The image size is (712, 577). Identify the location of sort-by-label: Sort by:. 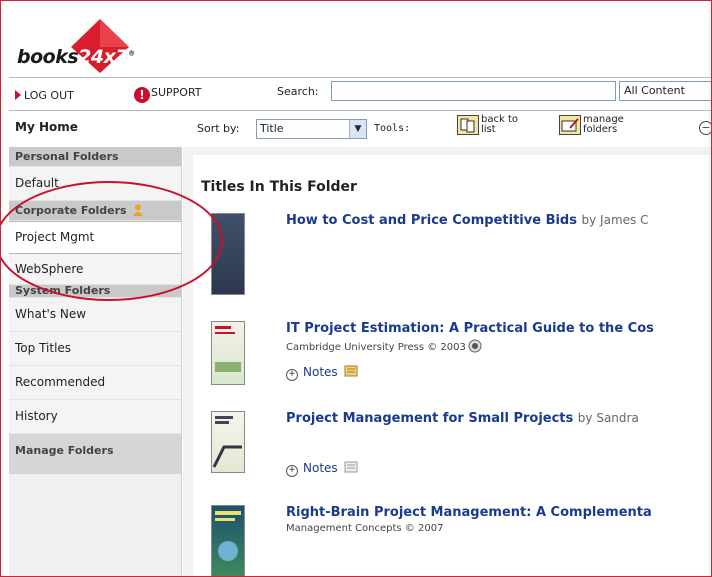
(218, 128).